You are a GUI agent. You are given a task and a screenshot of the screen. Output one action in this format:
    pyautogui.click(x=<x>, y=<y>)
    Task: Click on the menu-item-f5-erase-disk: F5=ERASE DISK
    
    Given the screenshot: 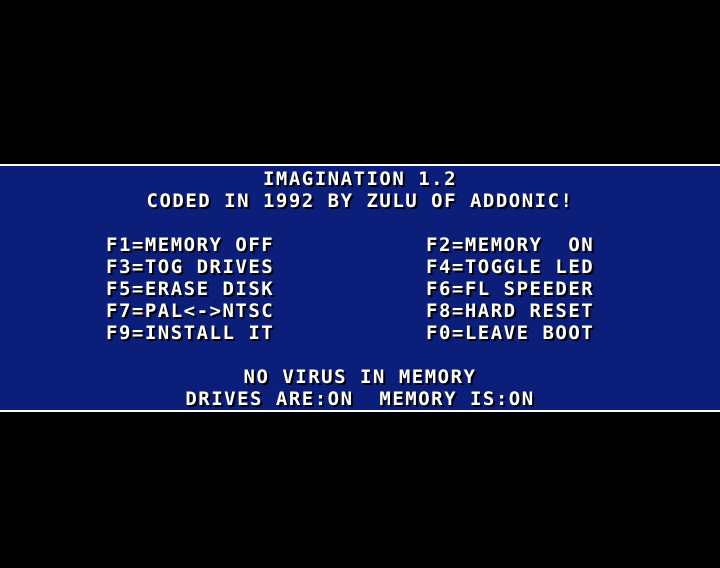 What is the action you would take?
    pyautogui.click(x=190, y=289)
    